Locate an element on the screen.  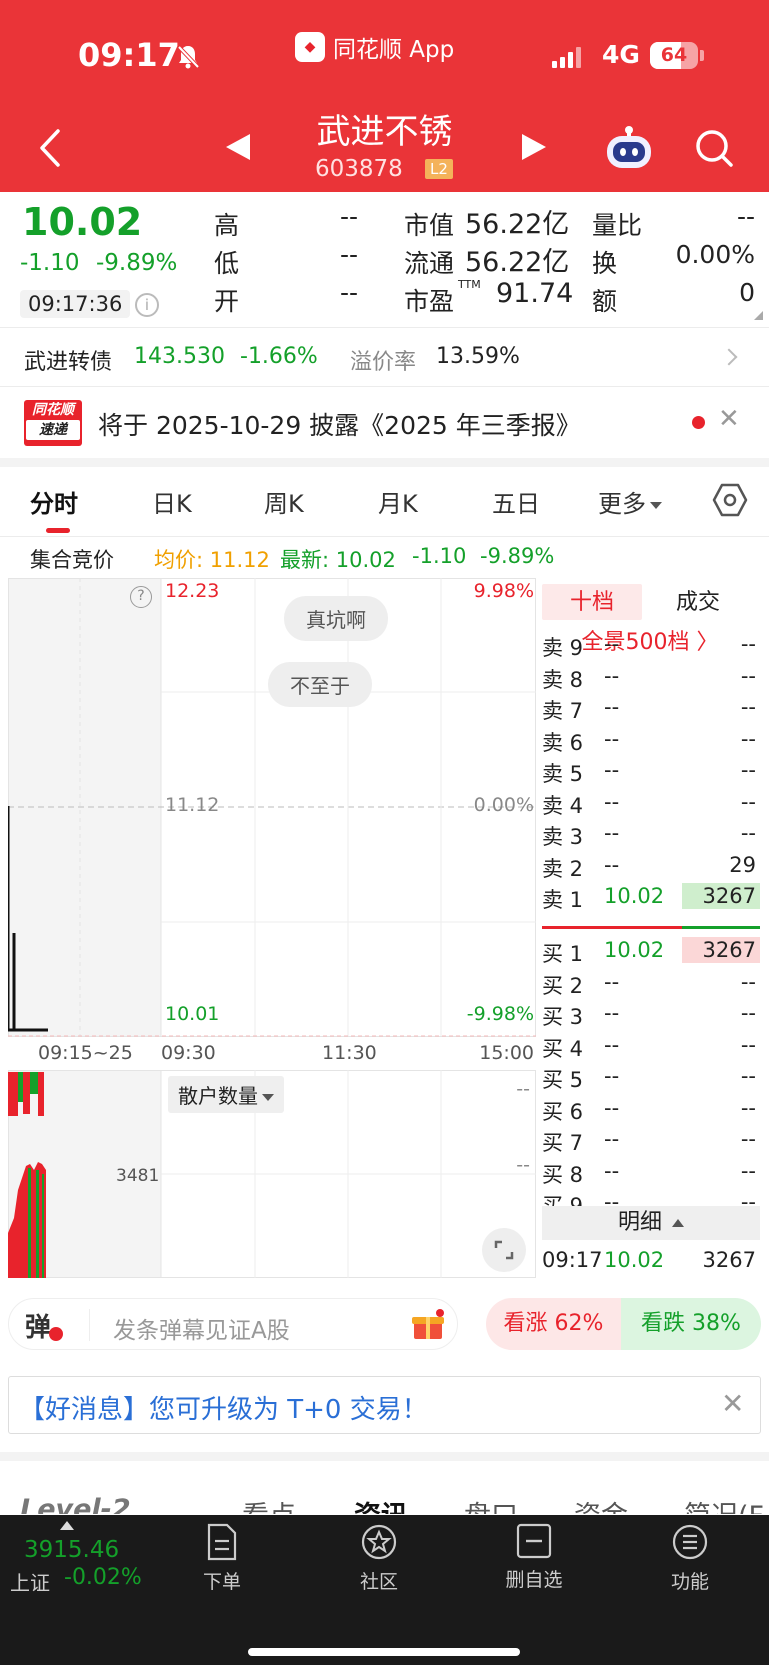
sell-level-label: 卖 5 is located at coordinates (563, 774).